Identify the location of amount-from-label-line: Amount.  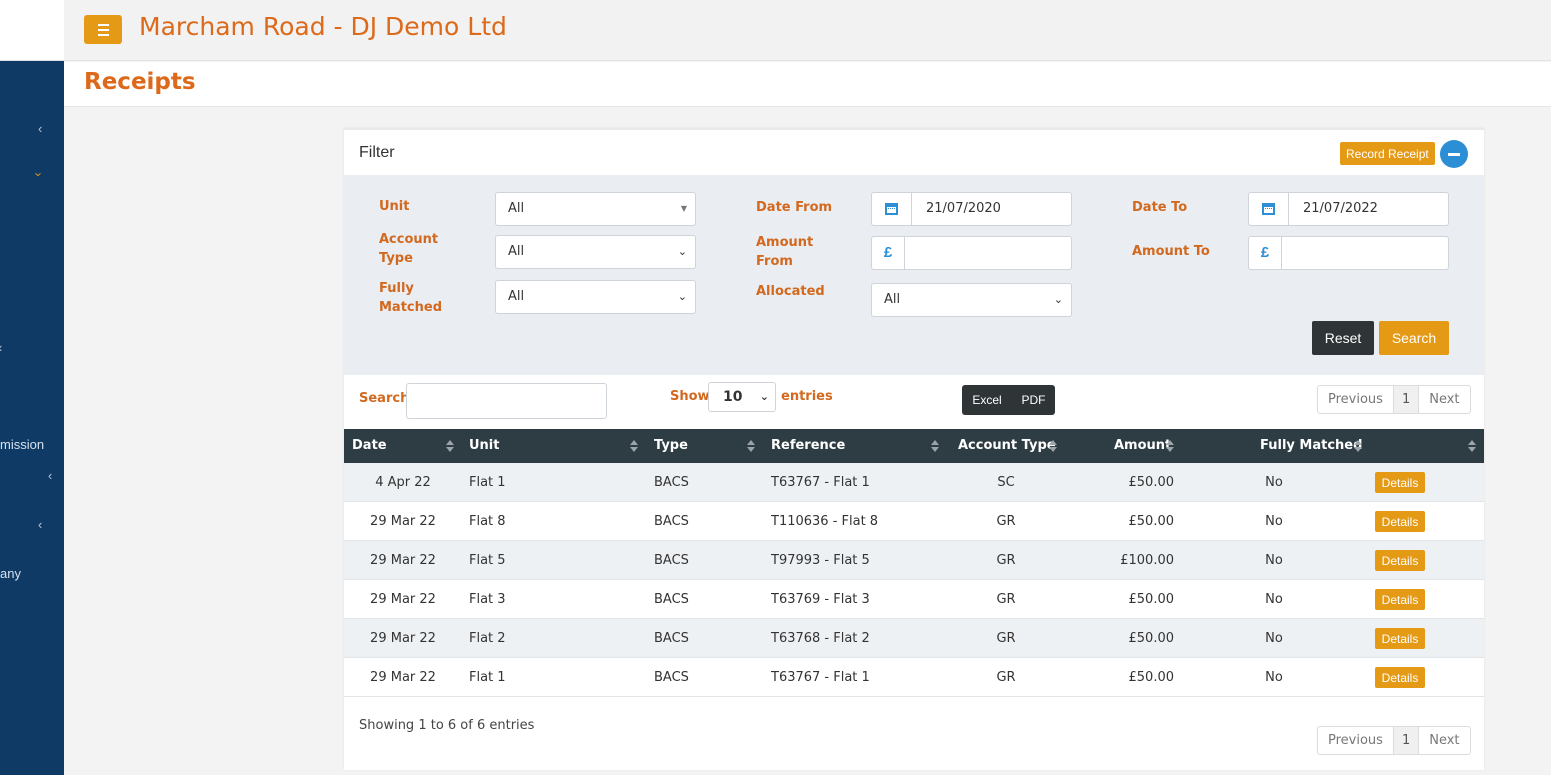
(785, 242).